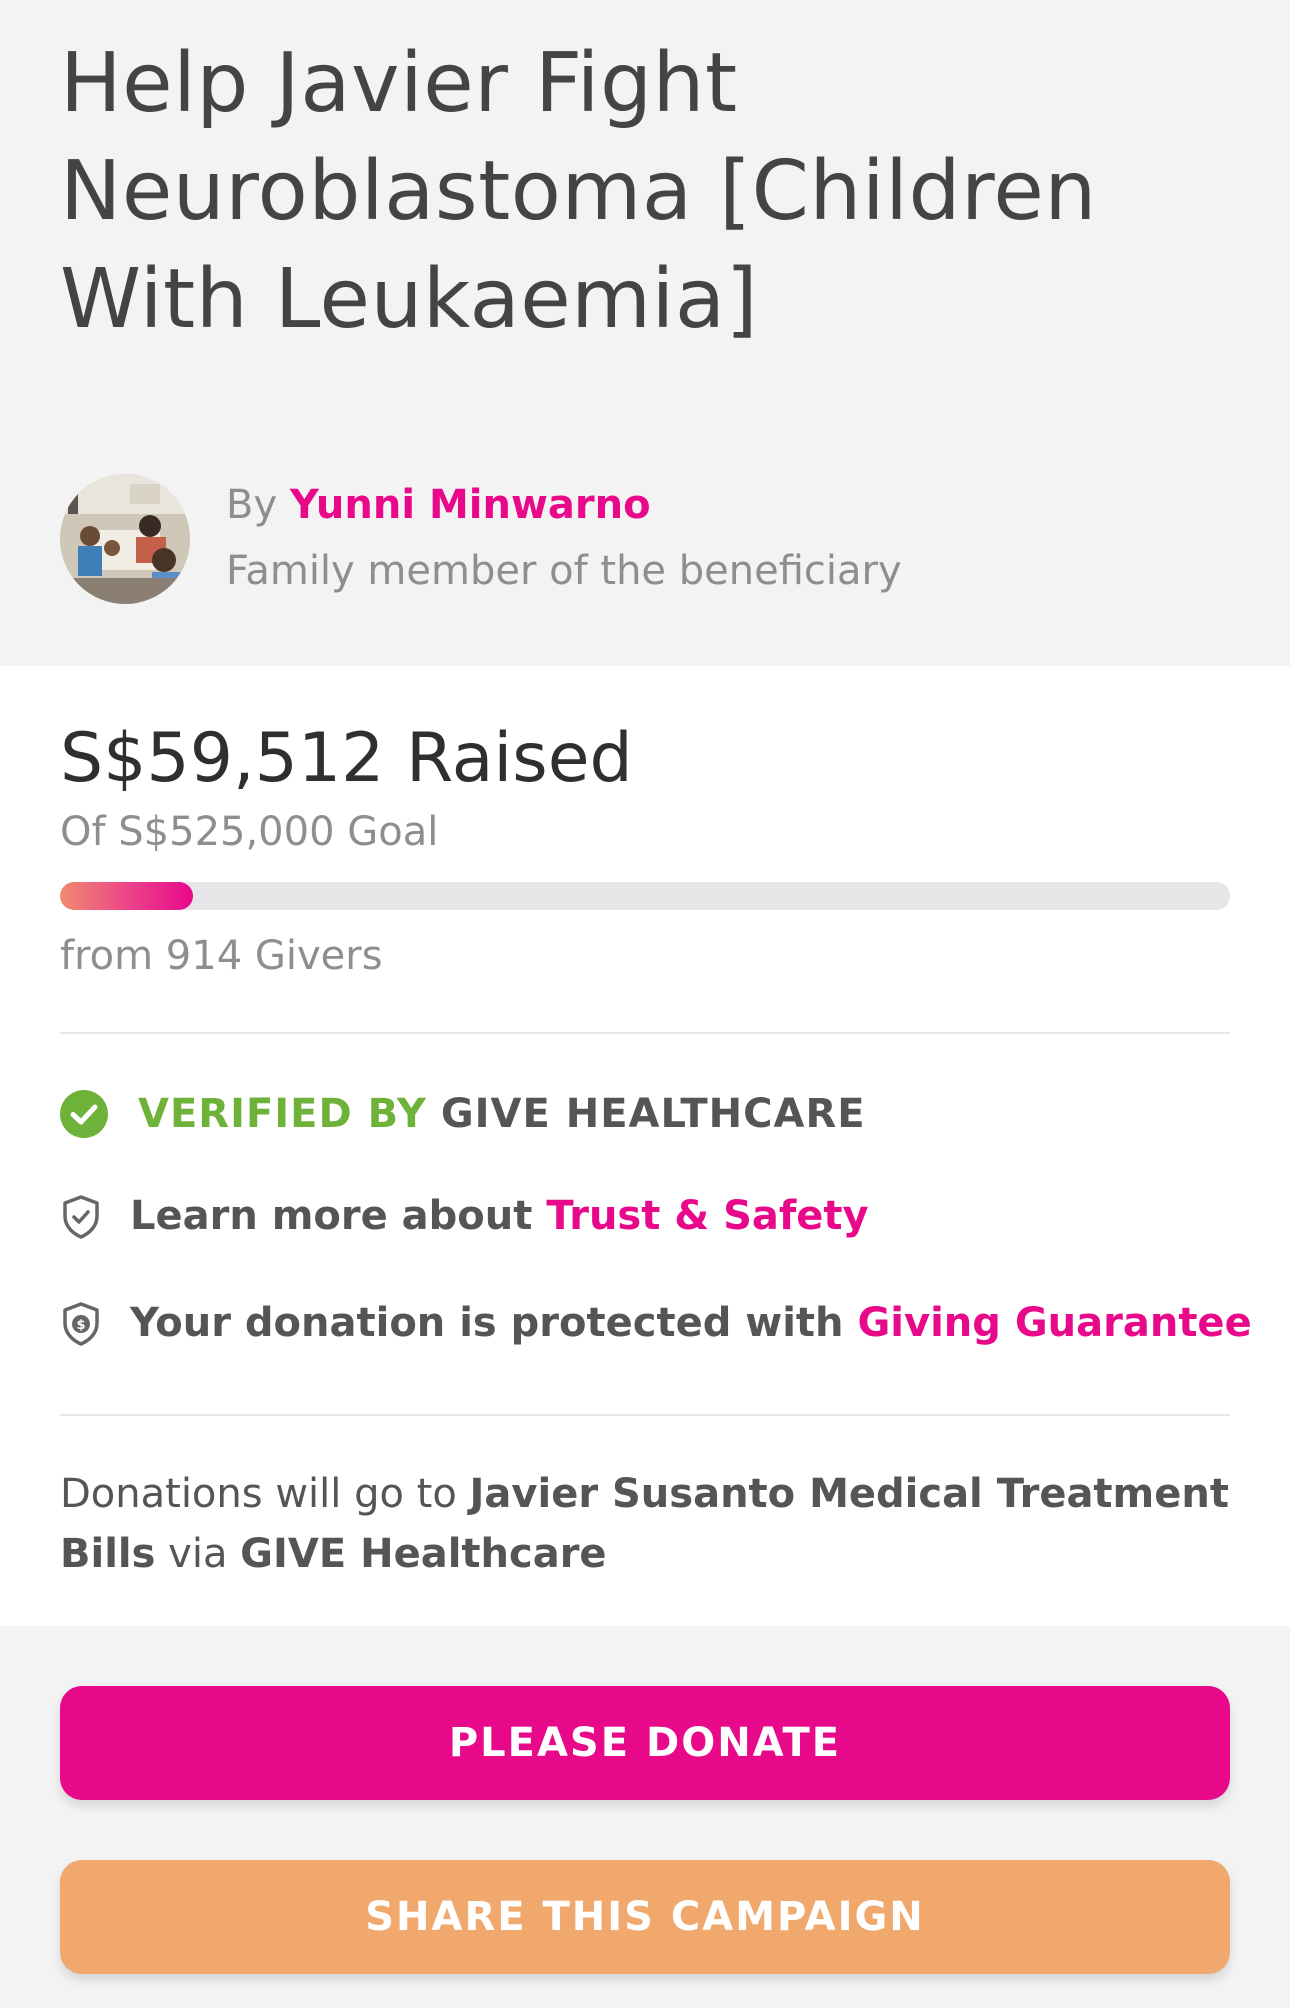 Image resolution: width=1290 pixels, height=2008 pixels. I want to click on verified-row: VERIFIED BY GIVE HEALTHCARE, so click(645, 1114).